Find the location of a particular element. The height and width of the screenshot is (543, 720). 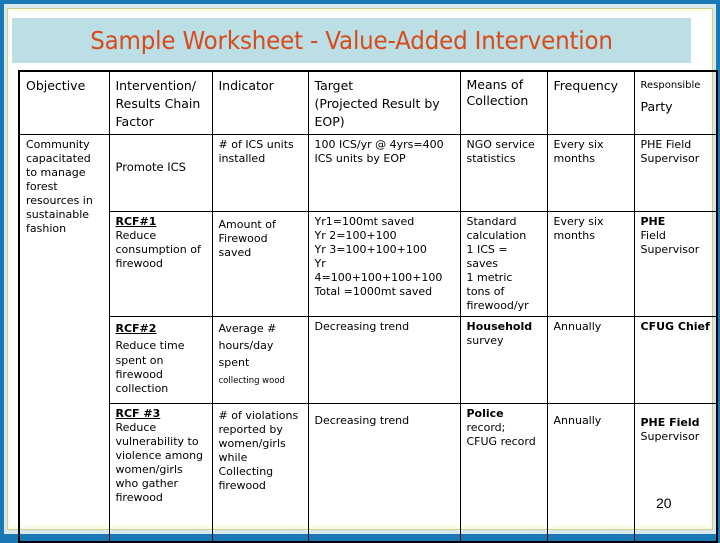

col-header-objective: Objective is located at coordinates (64, 102).